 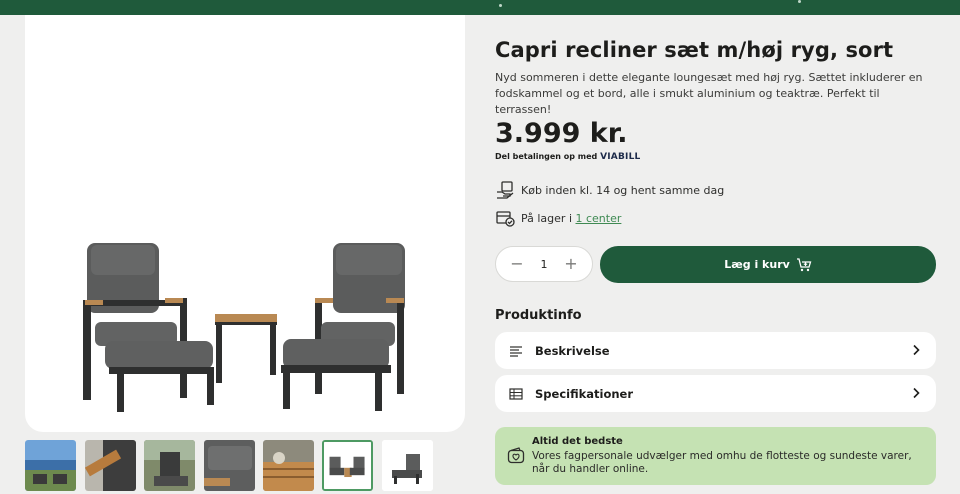 I want to click on wallet-heart-icon, so click(x=516, y=455).